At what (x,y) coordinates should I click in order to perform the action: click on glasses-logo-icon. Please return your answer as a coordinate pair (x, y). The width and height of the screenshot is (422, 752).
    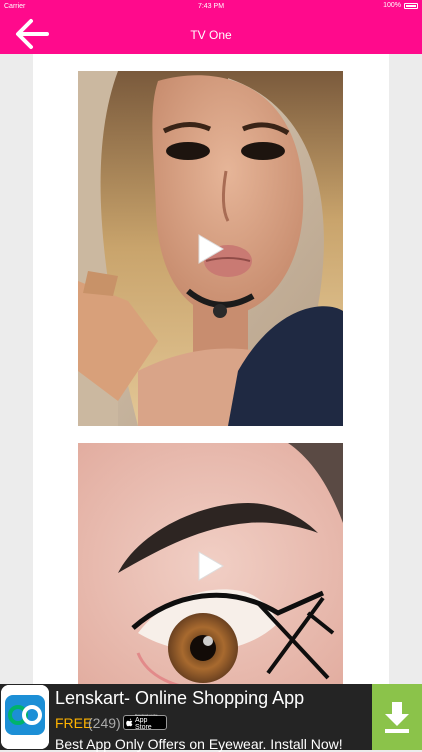
    Looking at the image, I should click on (25, 717).